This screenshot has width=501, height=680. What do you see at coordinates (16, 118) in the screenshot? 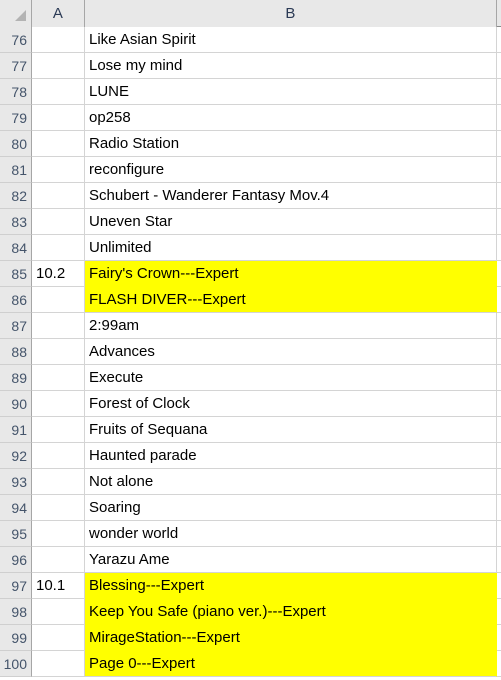
I see `row-header: 79` at bounding box center [16, 118].